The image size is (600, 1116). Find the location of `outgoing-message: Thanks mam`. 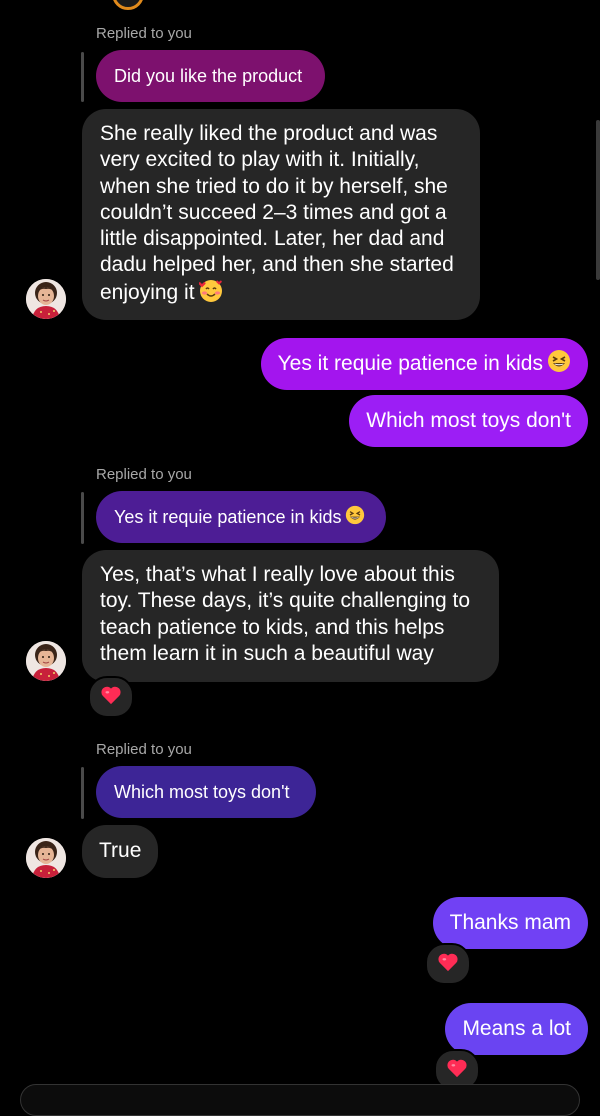

outgoing-message: Thanks mam is located at coordinates (510, 923).